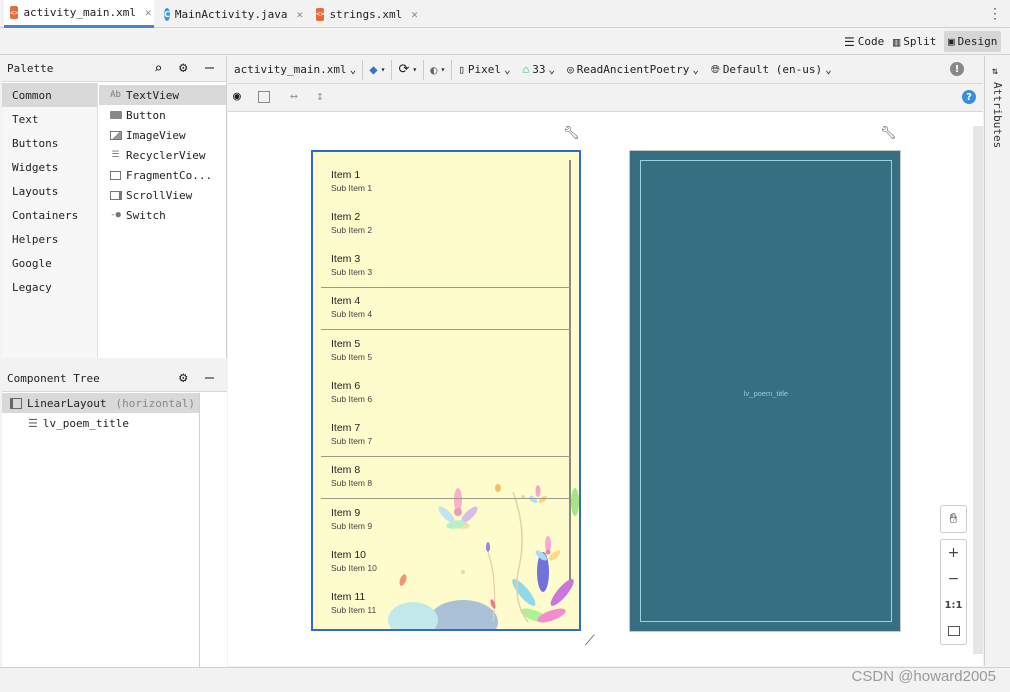 Image resolution: width=1010 pixels, height=692 pixels. What do you see at coordinates (539, 70) in the screenshot?
I see `api-level-dropdown: ⌂ 33 ⌄` at bounding box center [539, 70].